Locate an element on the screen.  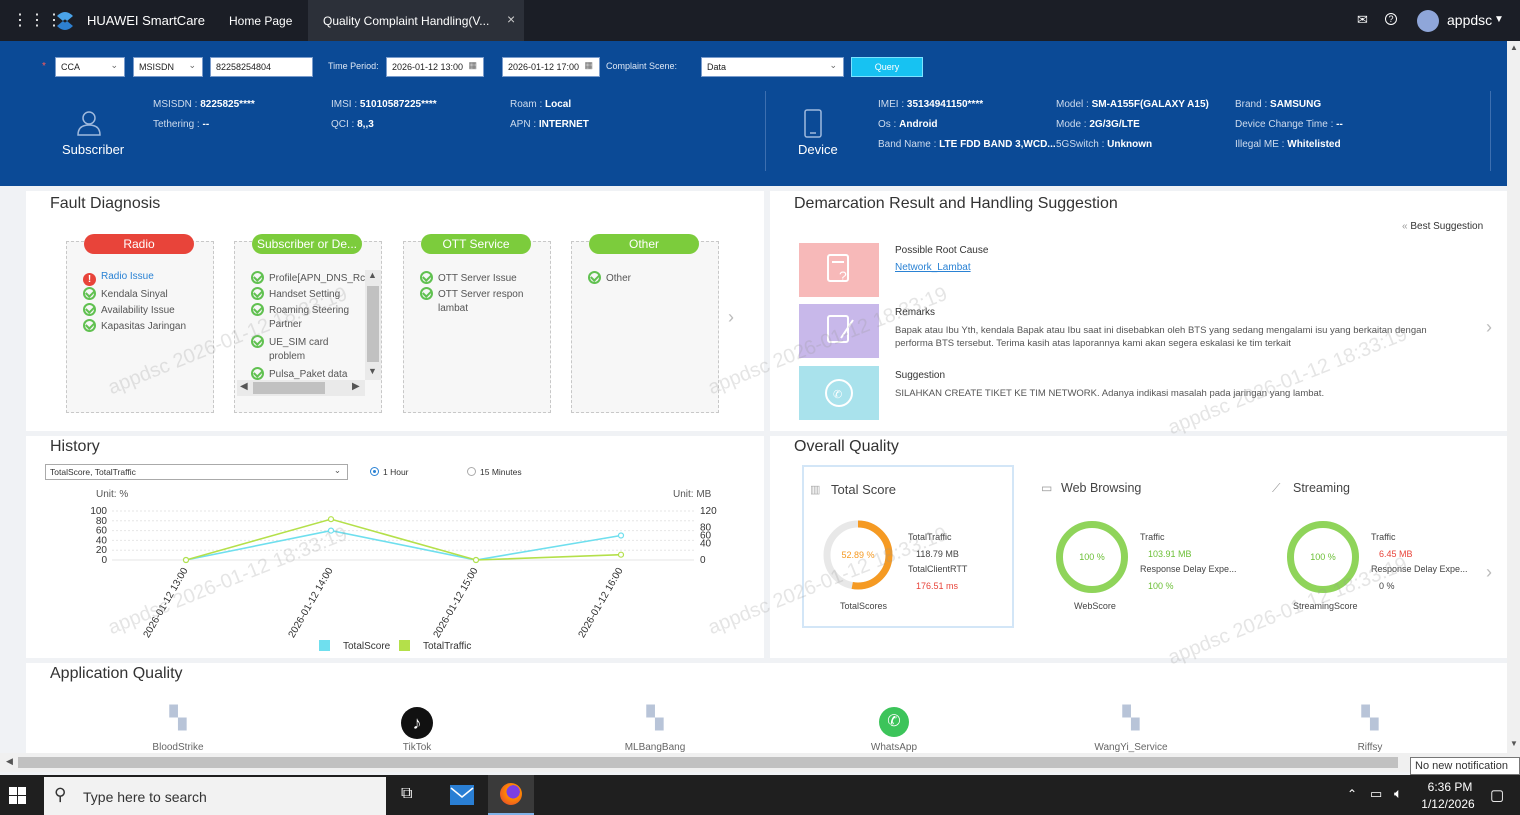
fault-item-label: OTT Server respon is located at coordinates (481, 294).